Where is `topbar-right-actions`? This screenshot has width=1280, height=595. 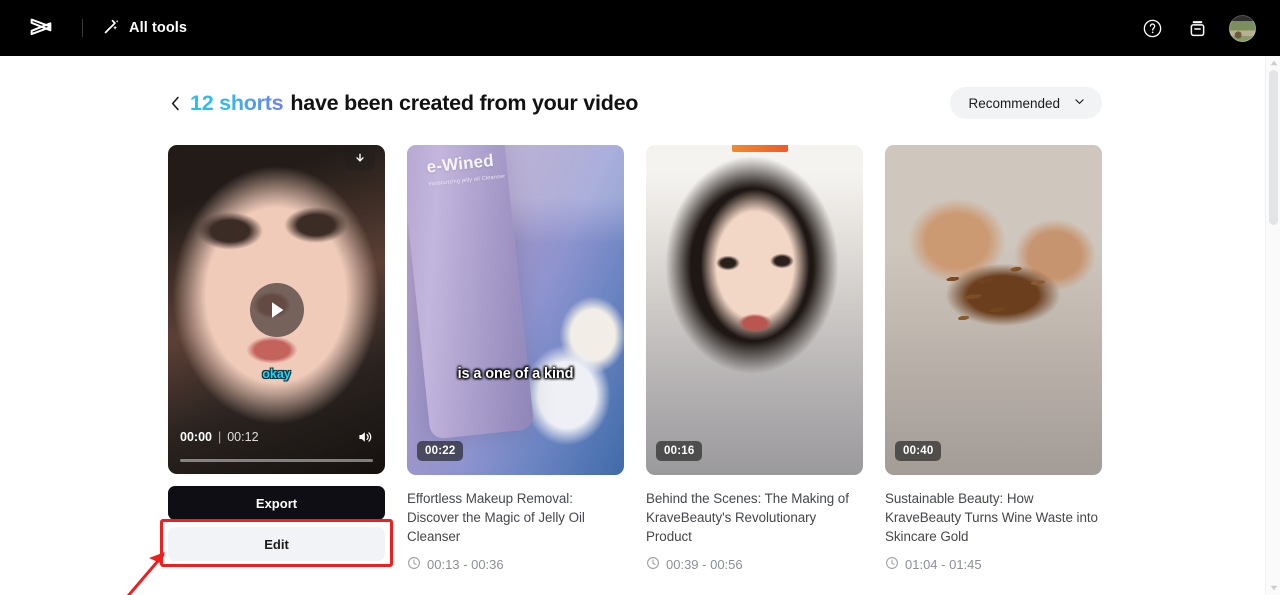 topbar-right-actions is located at coordinates (1197, 28).